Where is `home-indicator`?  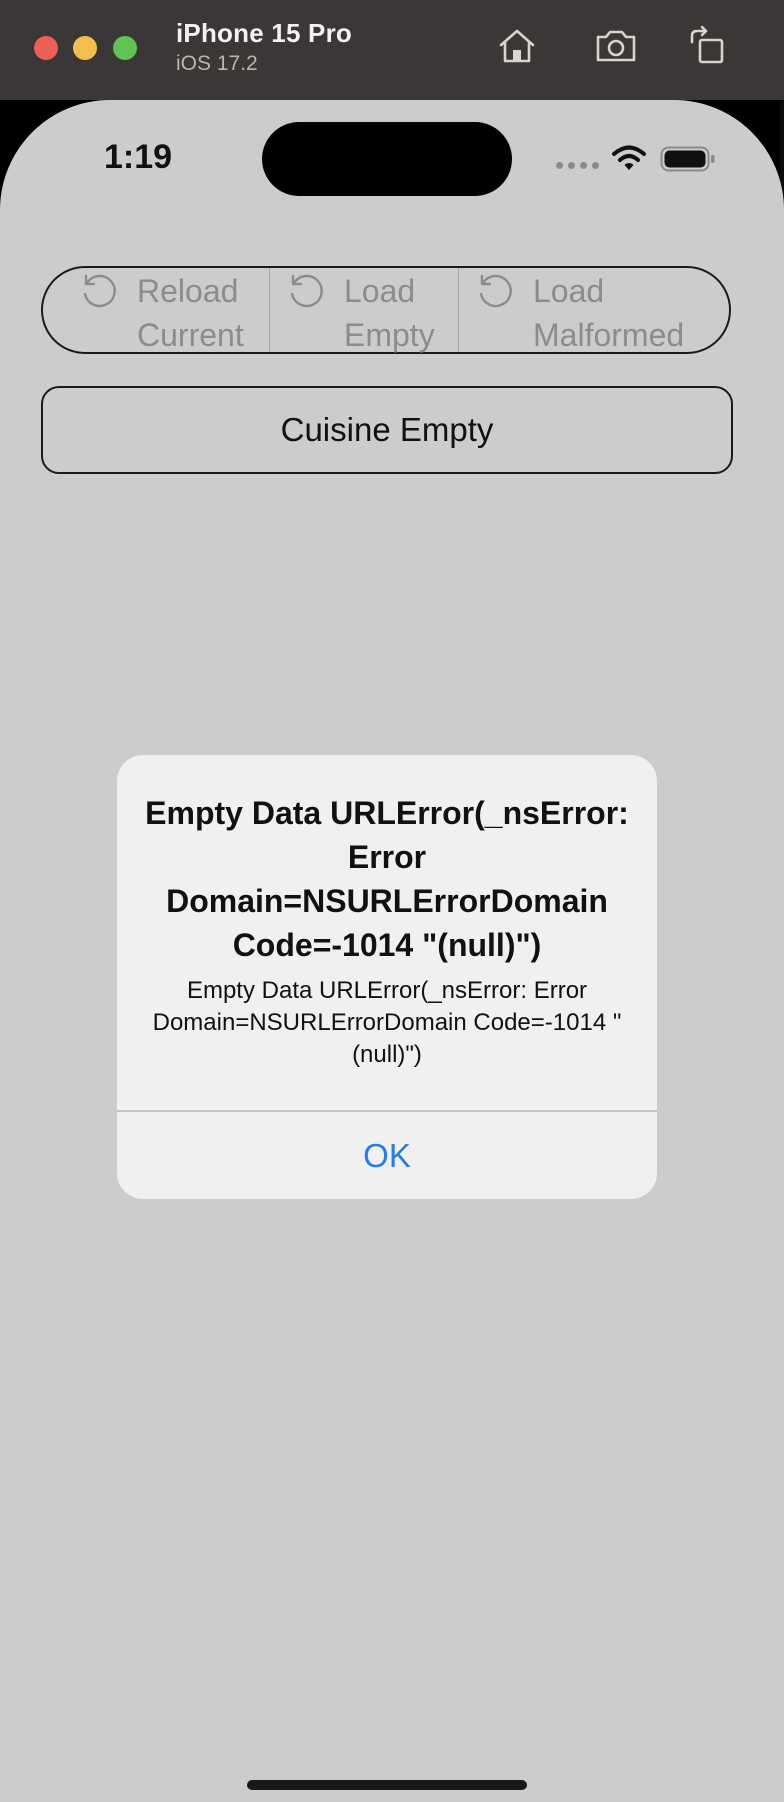
home-indicator is located at coordinates (387, 1785).